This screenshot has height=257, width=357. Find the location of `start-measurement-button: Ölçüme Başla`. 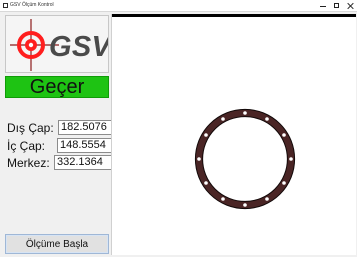

start-measurement-button: Ölçüme Başla is located at coordinates (57, 244).